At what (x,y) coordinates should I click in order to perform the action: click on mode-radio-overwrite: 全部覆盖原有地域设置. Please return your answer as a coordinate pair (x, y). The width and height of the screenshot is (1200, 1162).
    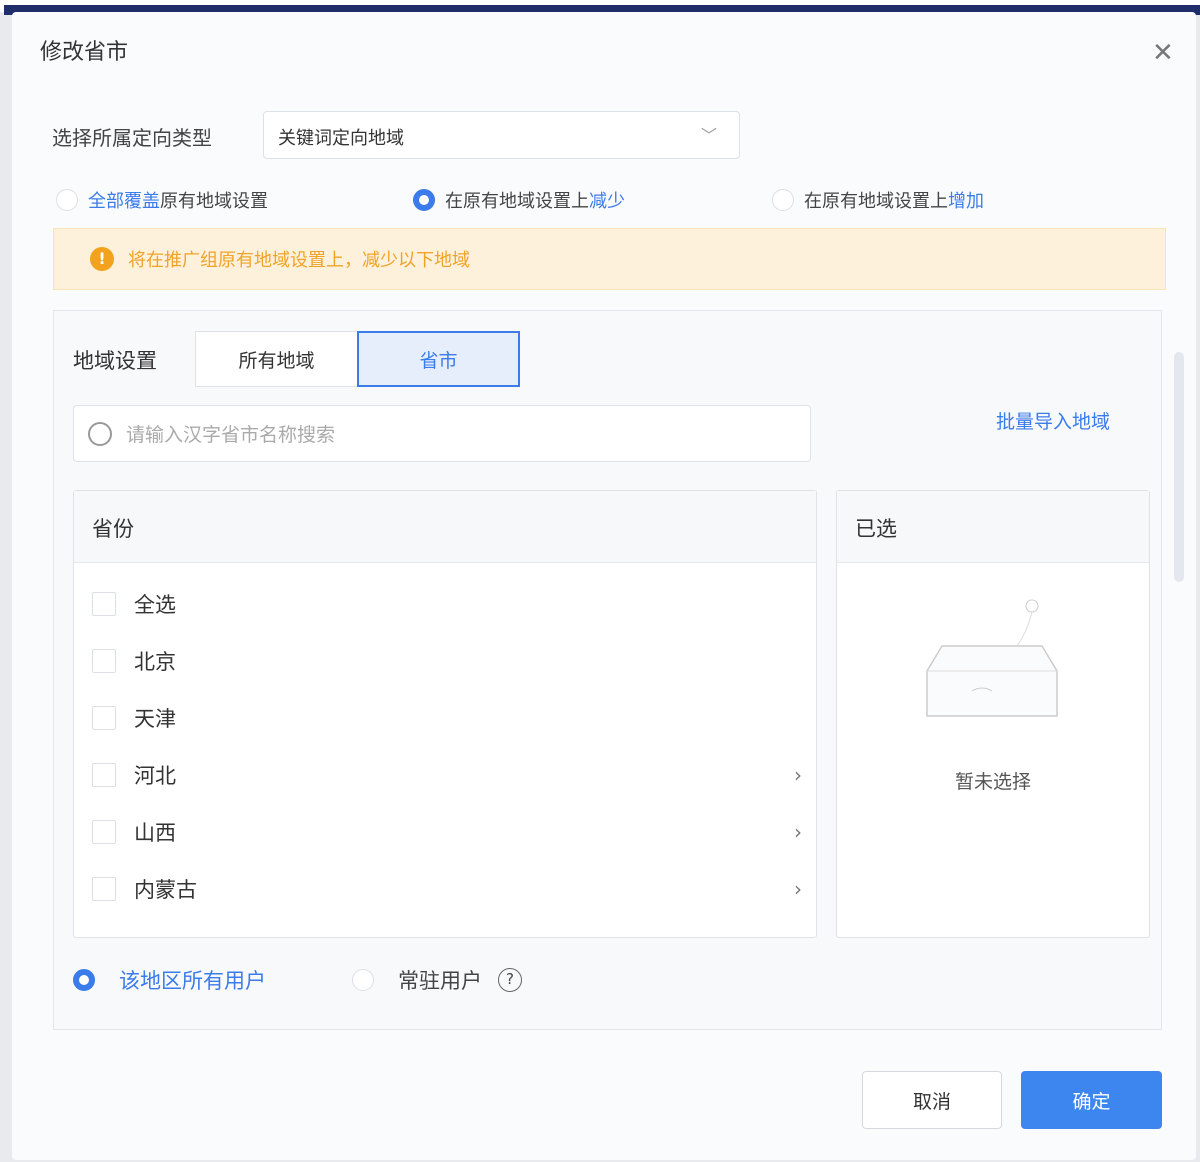
    Looking at the image, I should click on (162, 200).